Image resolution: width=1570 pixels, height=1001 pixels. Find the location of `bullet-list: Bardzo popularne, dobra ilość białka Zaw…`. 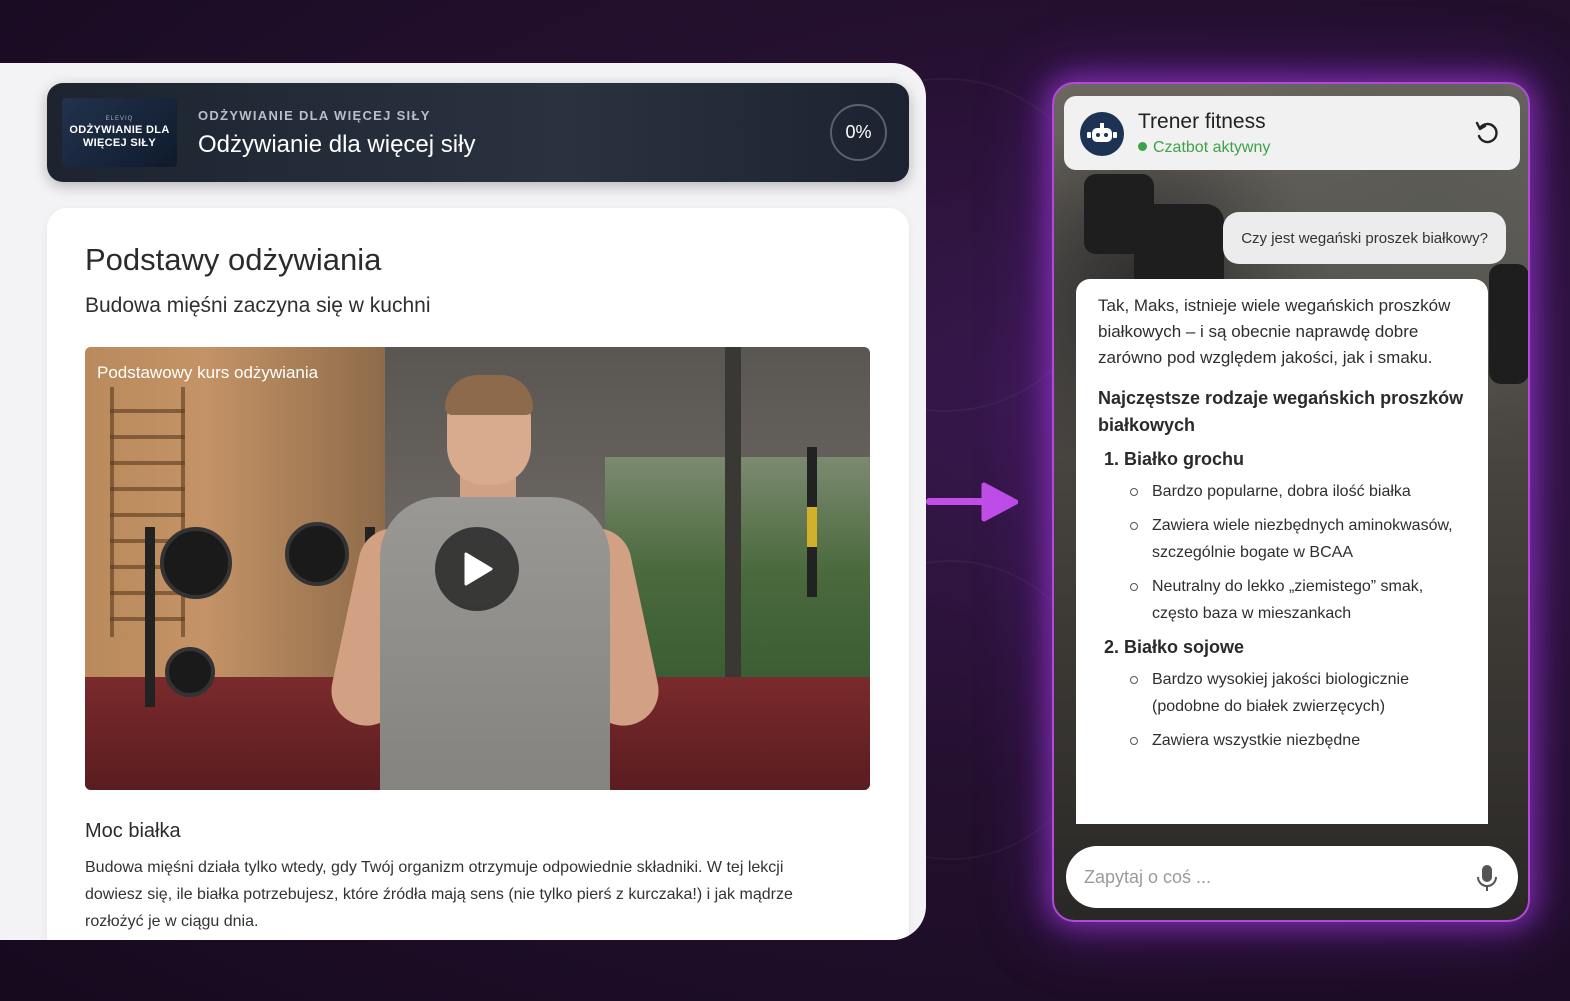

bullet-list: Bardzo popularne, dobra ilość białka Zaw… is located at coordinates (1298, 552).